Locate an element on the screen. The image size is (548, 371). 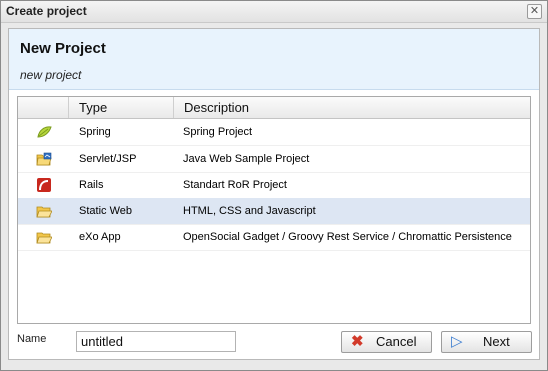
name-label: Name is located at coordinates (32, 339).